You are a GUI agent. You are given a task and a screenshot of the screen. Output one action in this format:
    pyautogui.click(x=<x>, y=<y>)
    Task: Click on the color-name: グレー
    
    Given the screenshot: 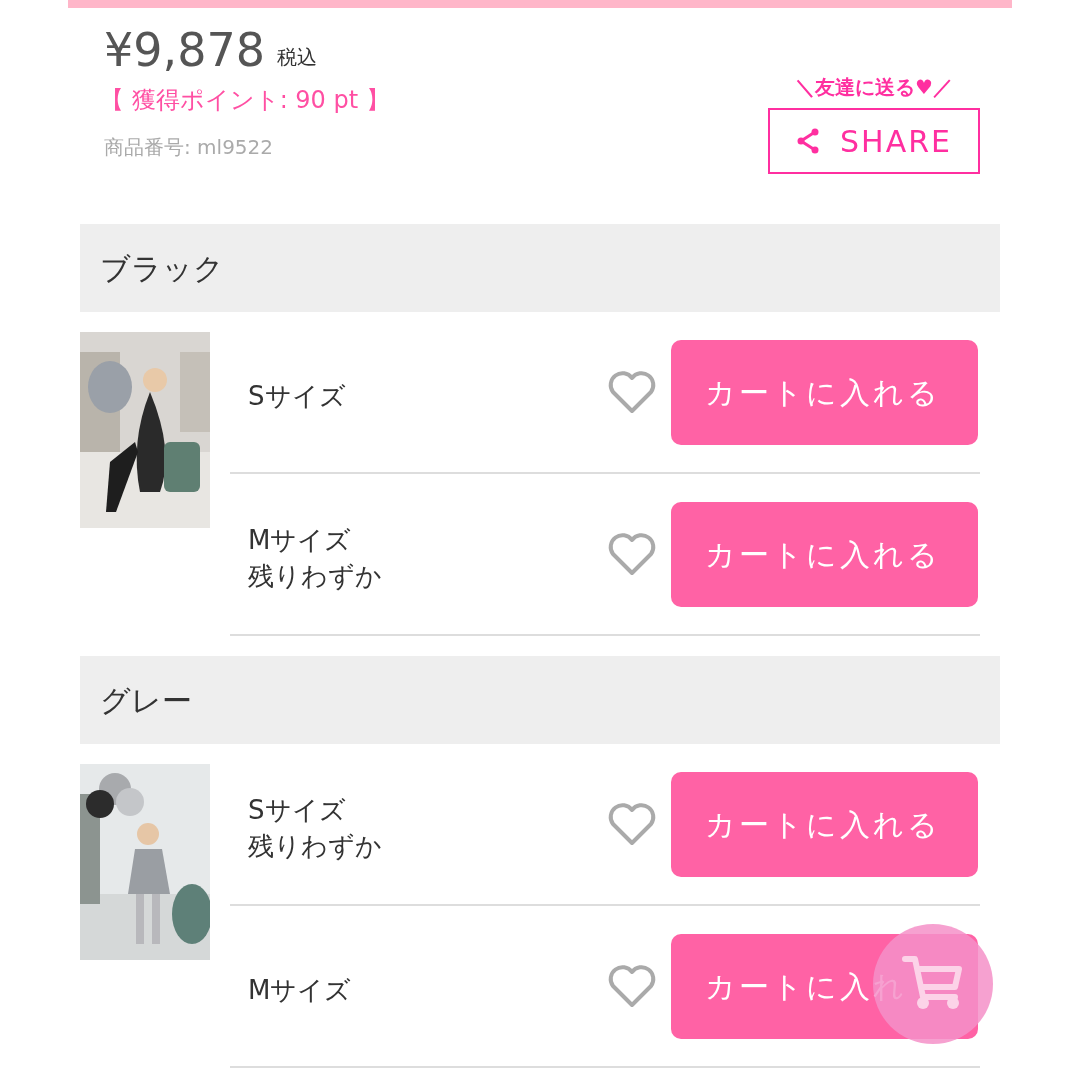 What is the action you would take?
    pyautogui.click(x=146, y=700)
    